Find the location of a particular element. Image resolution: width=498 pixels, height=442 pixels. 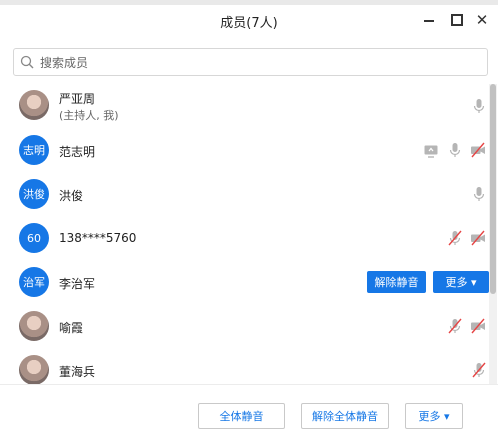

more-button: 更多 ▾ is located at coordinates (461, 282).